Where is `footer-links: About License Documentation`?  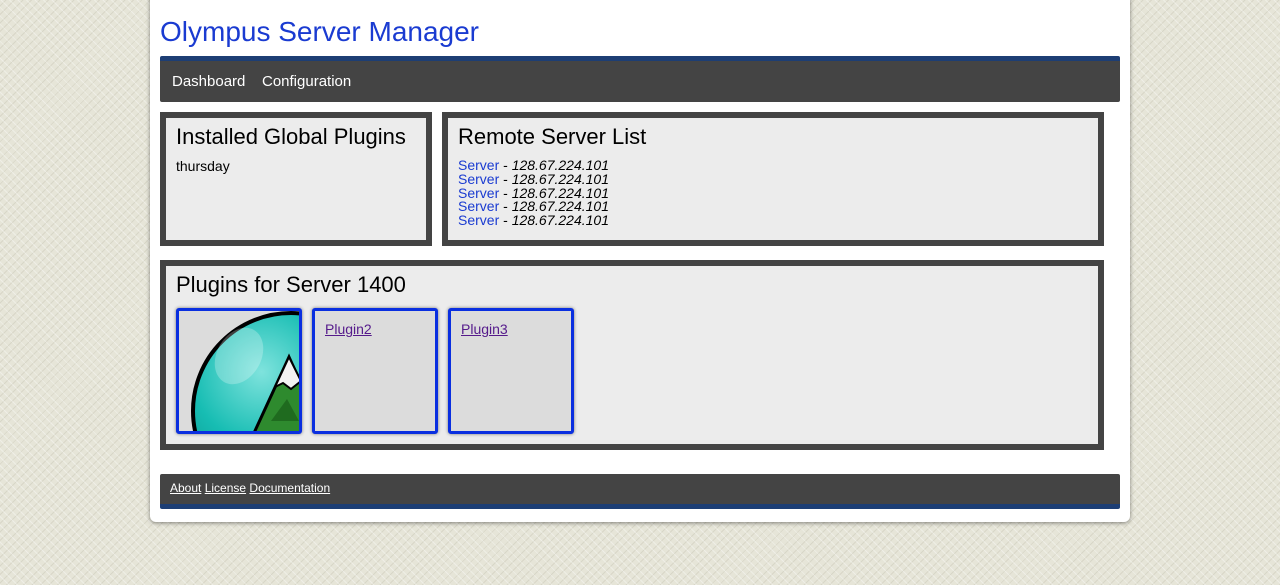
footer-links: About License Documentation is located at coordinates (250, 488).